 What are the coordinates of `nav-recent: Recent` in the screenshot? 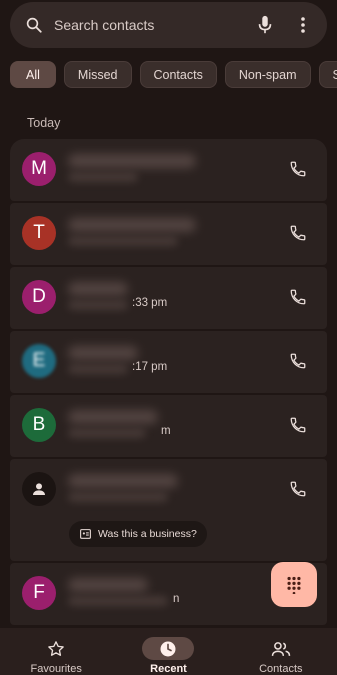 It's located at (168, 651).